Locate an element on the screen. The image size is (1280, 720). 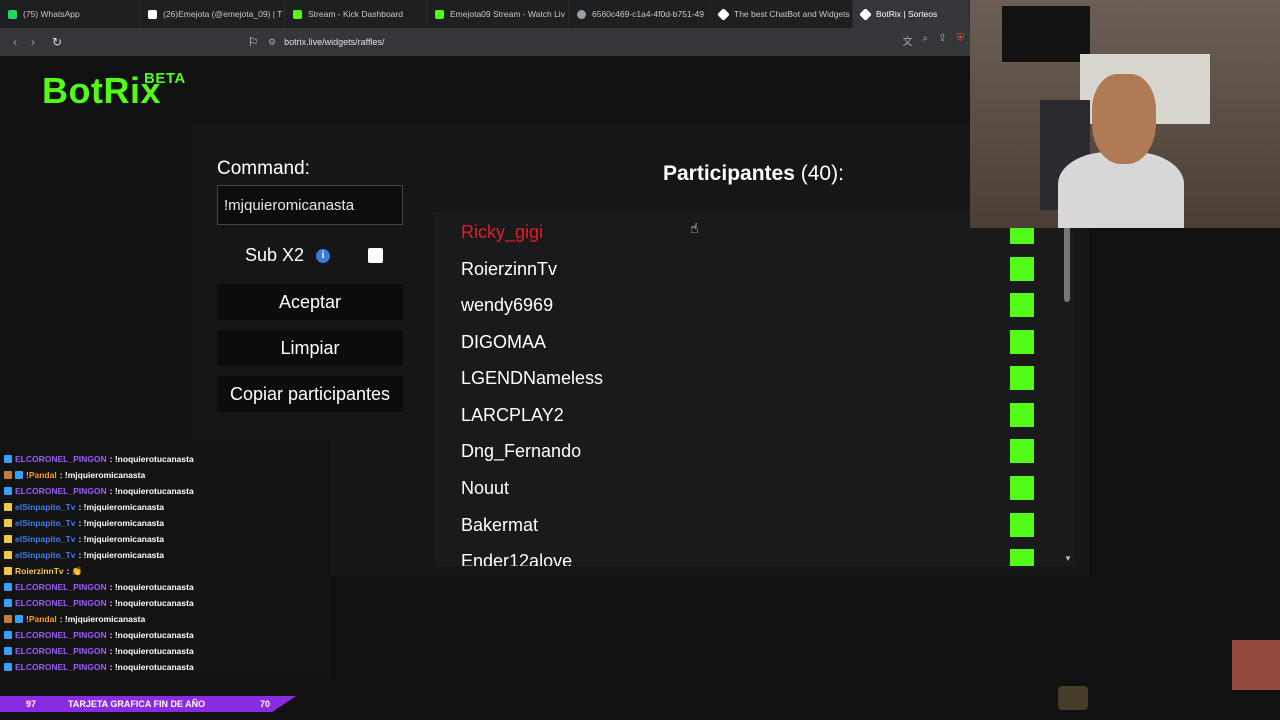
tiktok-icon is located at coordinates (152, 14).